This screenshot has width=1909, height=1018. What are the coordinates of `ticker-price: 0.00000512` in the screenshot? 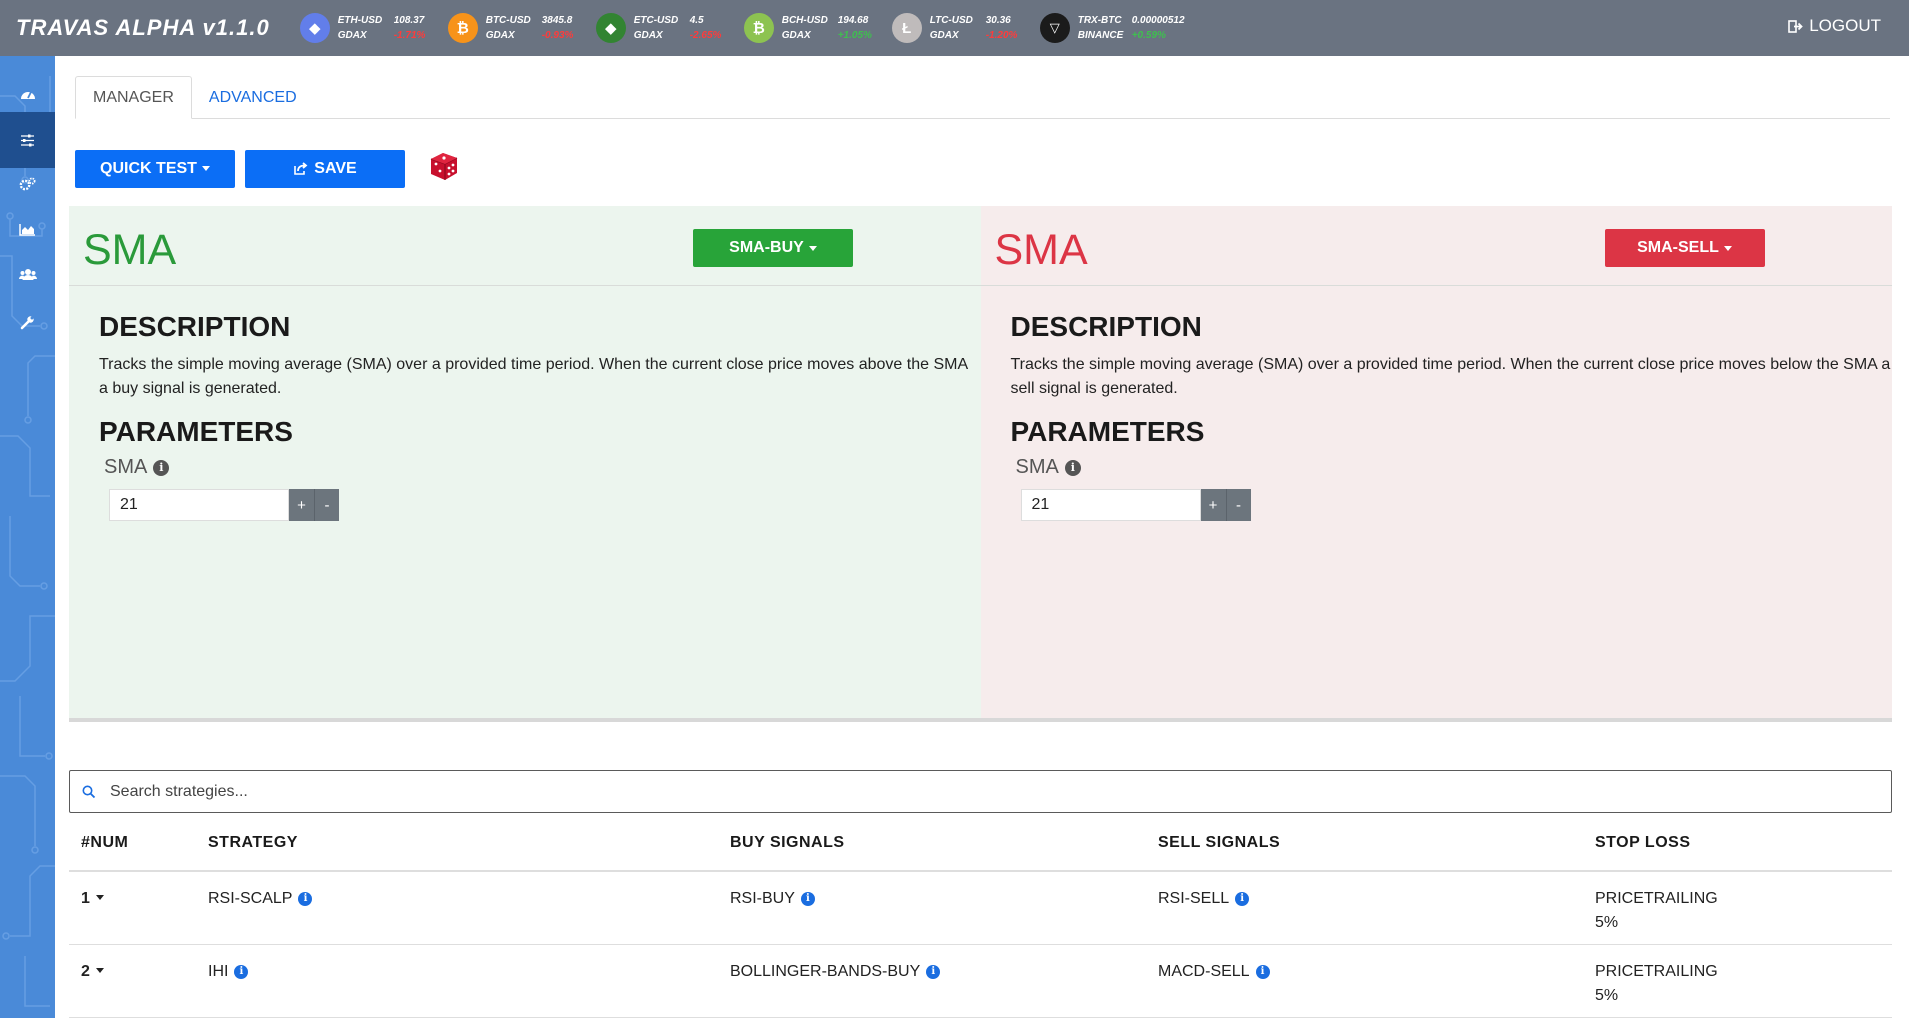 It's located at (1158, 20).